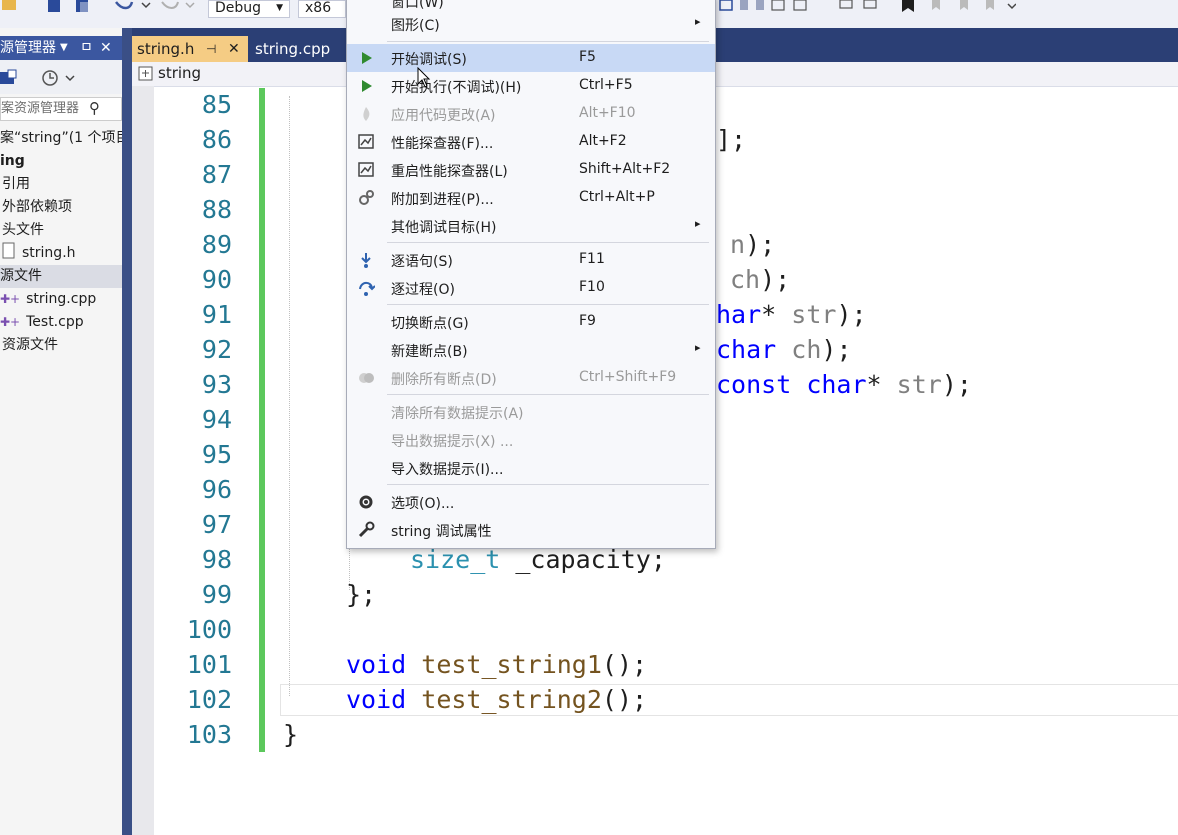 The width and height of the screenshot is (1178, 835). I want to click on solution-explorer-title: 源管理器, so click(28, 48).